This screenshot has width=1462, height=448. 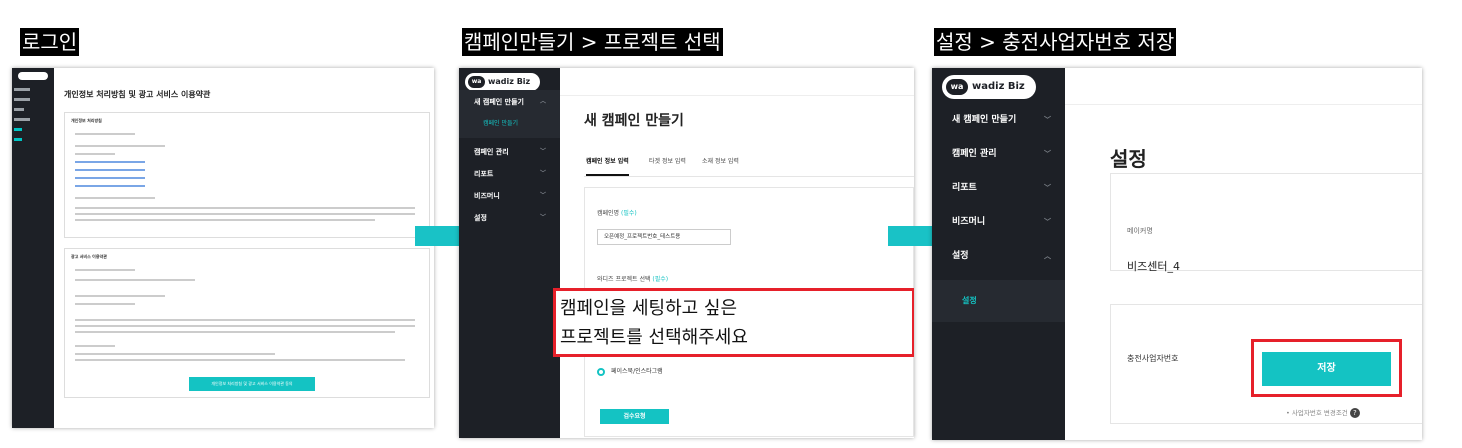 What do you see at coordinates (608, 213) in the screenshot?
I see `label-text: 캠페인명` at bounding box center [608, 213].